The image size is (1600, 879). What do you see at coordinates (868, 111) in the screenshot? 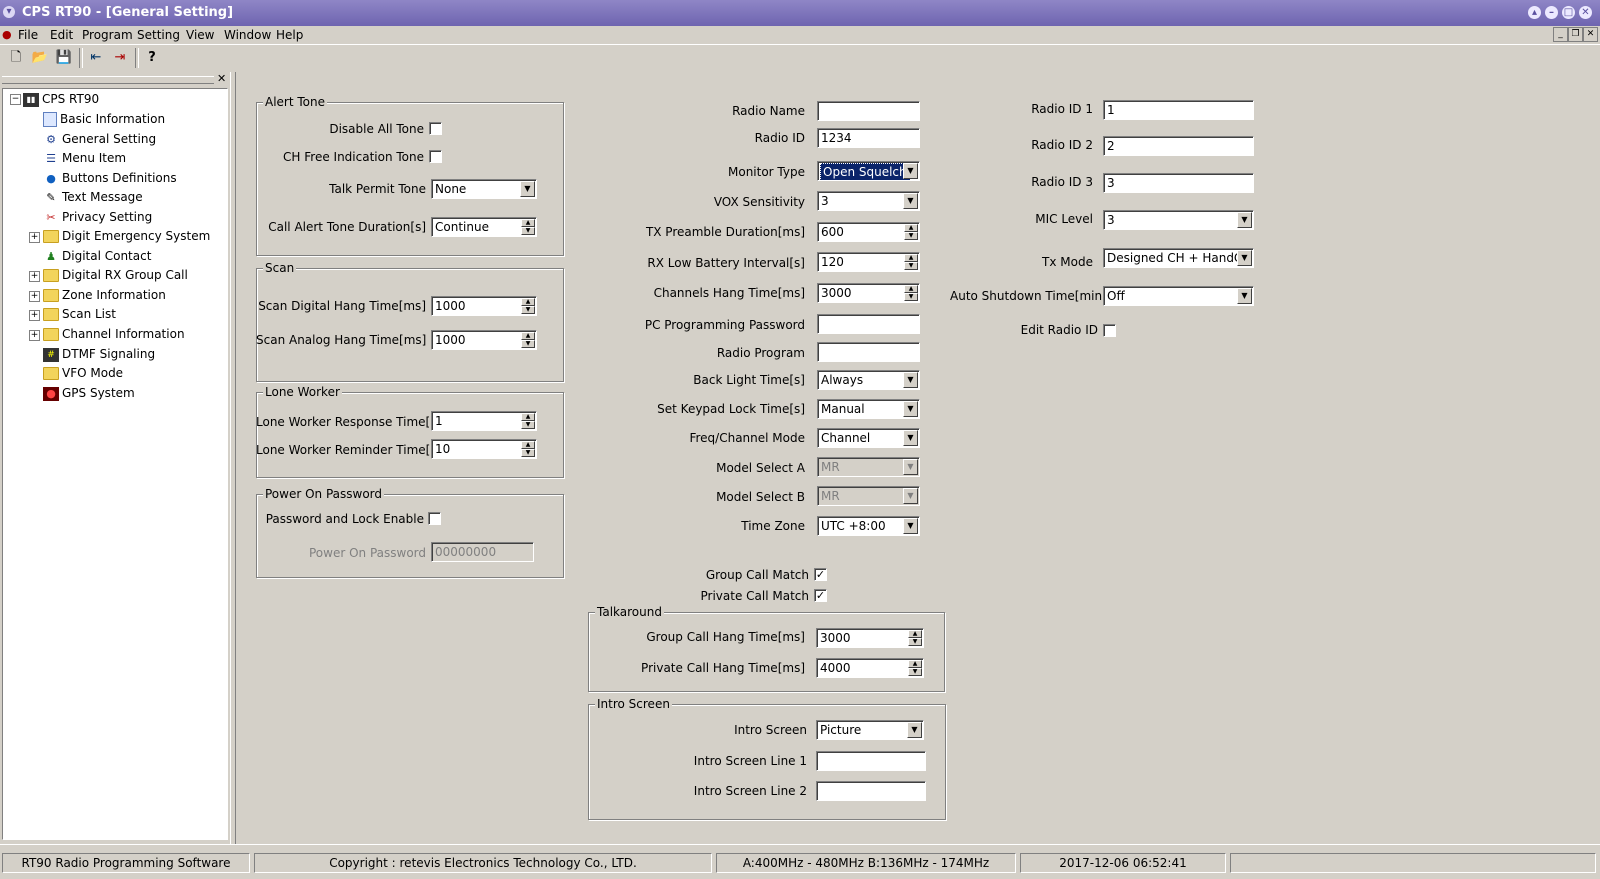
I see `radio-name-input` at bounding box center [868, 111].